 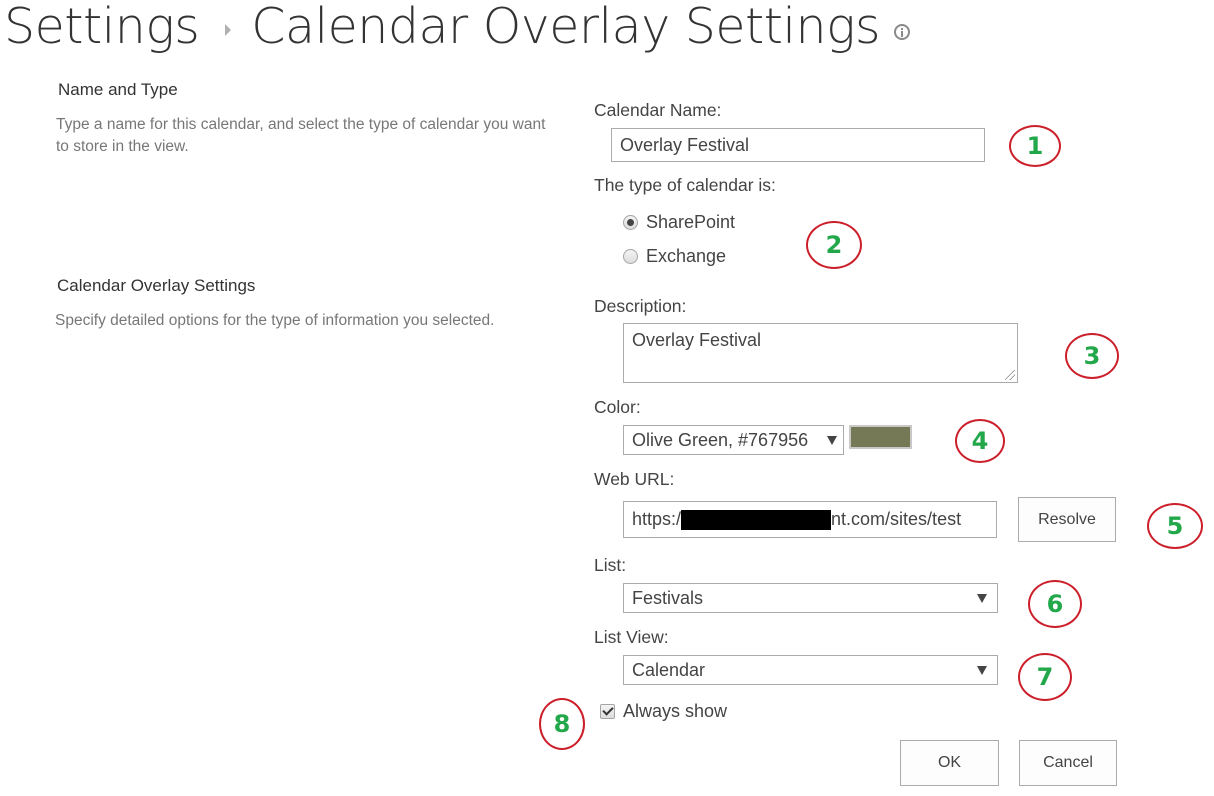 What do you see at coordinates (669, 669) in the screenshot?
I see `list-view-select-value: Calendar` at bounding box center [669, 669].